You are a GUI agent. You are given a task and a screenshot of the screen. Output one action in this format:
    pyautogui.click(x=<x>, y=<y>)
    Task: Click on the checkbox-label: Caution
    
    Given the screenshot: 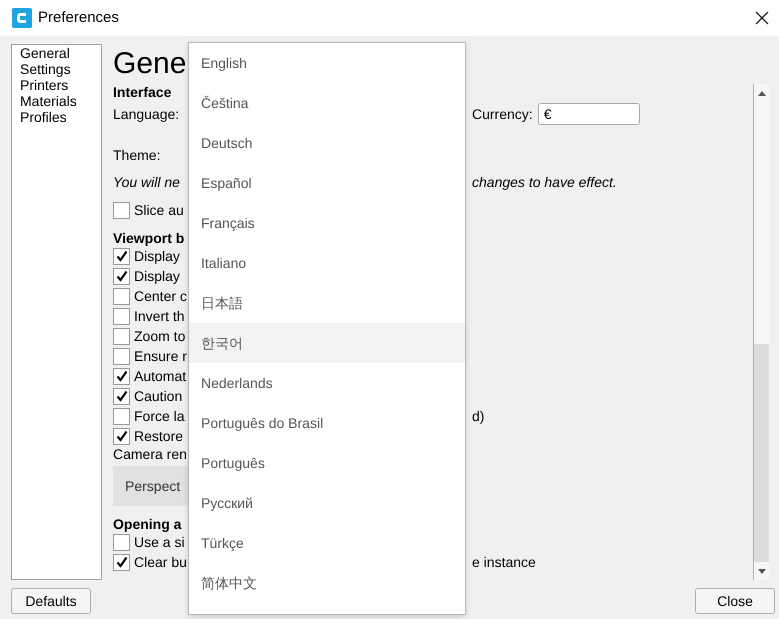 What is the action you would take?
    pyautogui.click(x=158, y=396)
    